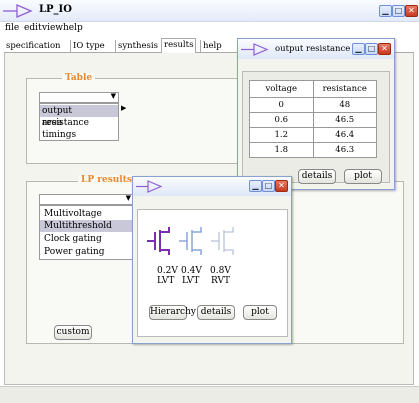 Image resolution: width=419 pixels, height=403 pixels. Describe the element at coordinates (222, 241) in the screenshot. I see `rvt-transistor-icon` at that location.